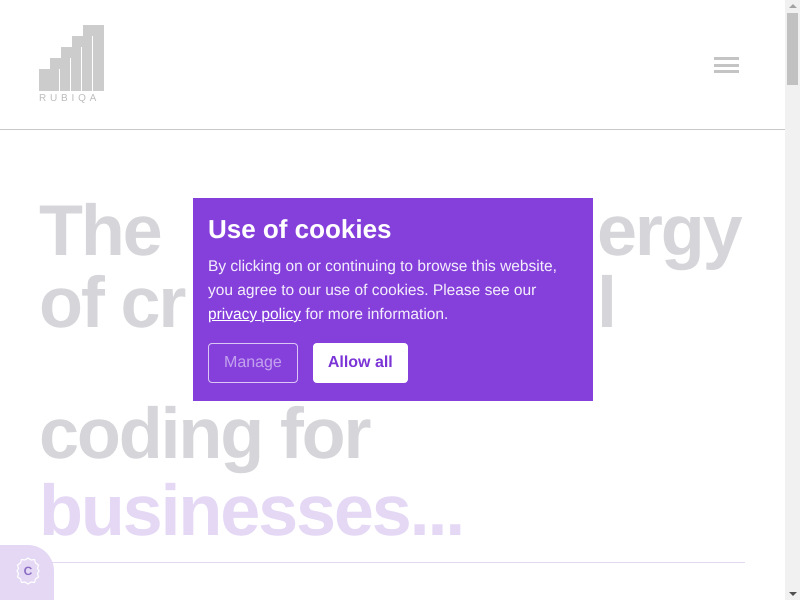  What do you see at coordinates (72, 58) in the screenshot?
I see `logo-icon` at bounding box center [72, 58].